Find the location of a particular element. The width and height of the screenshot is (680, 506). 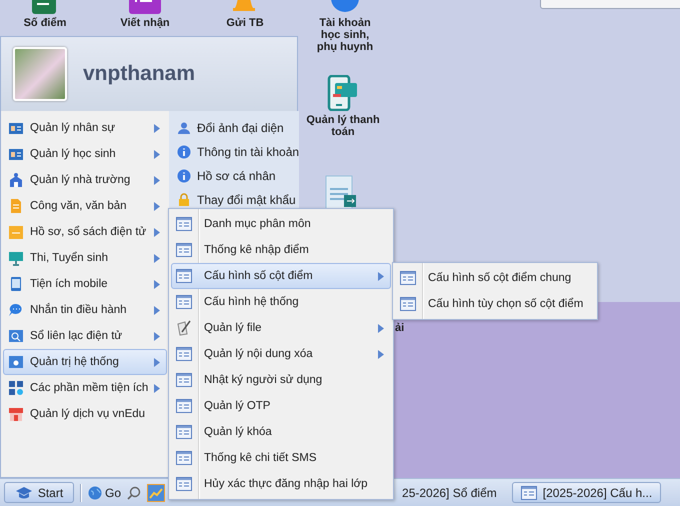

menu-item: Quản trị hệ thống is located at coordinates (85, 362).